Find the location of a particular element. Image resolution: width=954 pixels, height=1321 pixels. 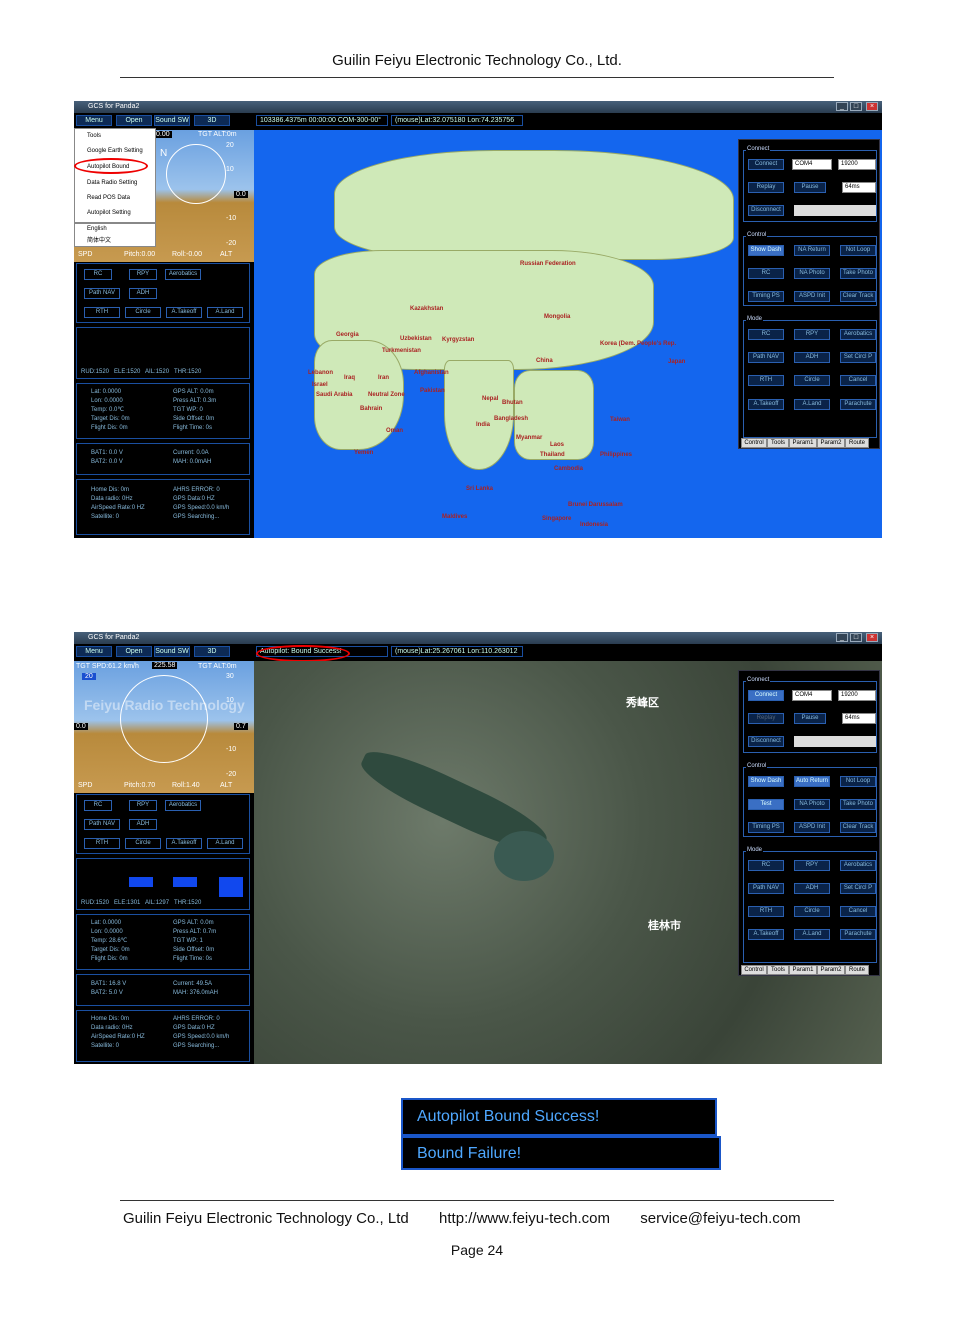

mode-a-takeoff-button: A.Takeoff is located at coordinates (766, 934).